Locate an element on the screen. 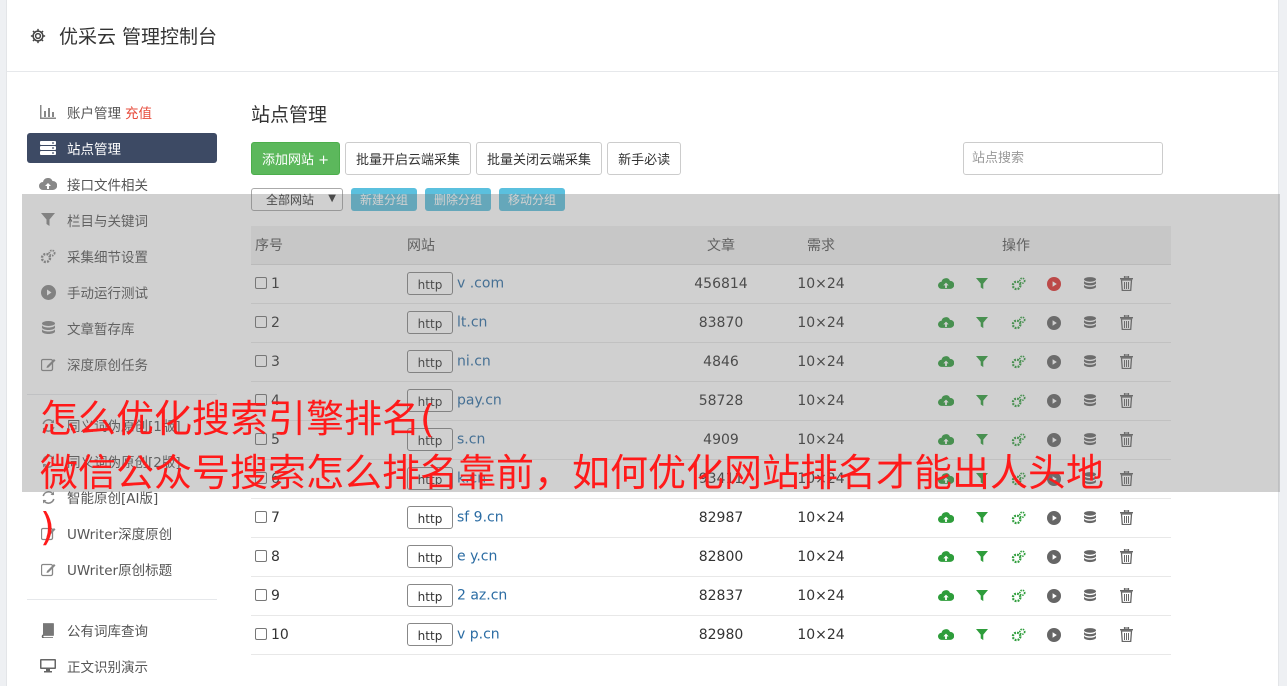  sidebar-item-sites: 站点管理 is located at coordinates (122, 148).